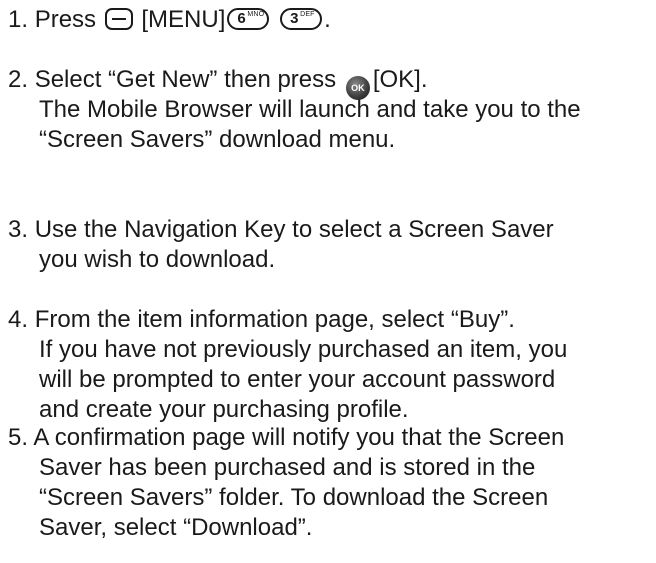 This screenshot has height=563, width=656. I want to click on step-number: 3., so click(18, 229).